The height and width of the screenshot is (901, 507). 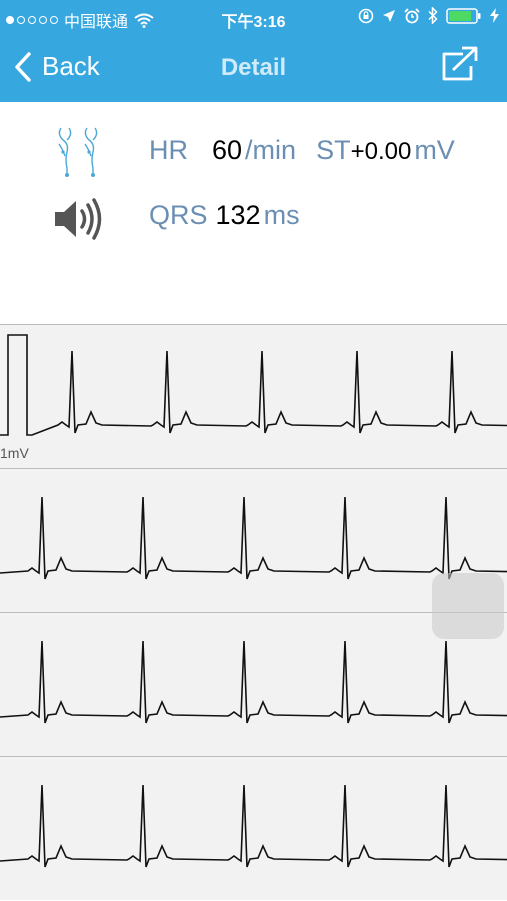 What do you see at coordinates (271, 150) in the screenshot?
I see `hr-unit: /min` at bounding box center [271, 150].